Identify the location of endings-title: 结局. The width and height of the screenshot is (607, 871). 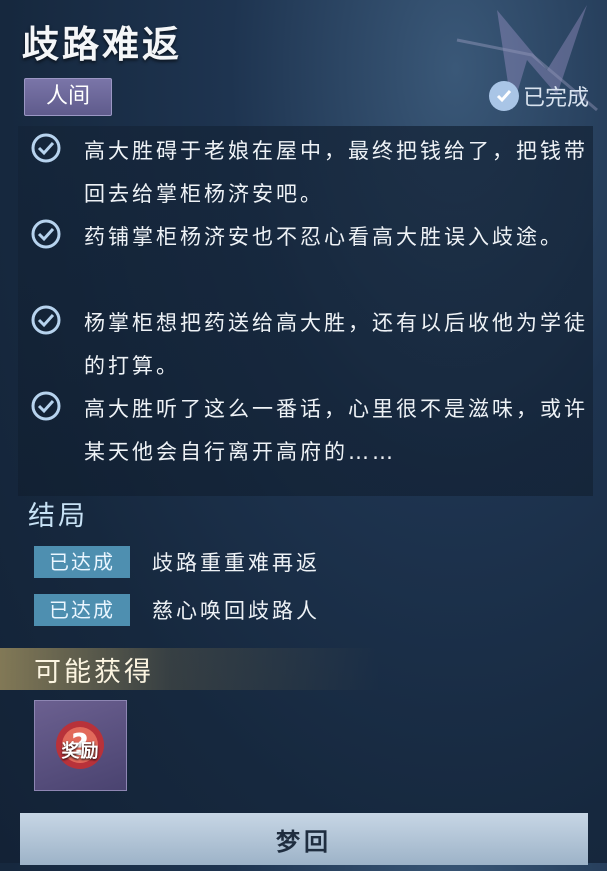
(58, 516).